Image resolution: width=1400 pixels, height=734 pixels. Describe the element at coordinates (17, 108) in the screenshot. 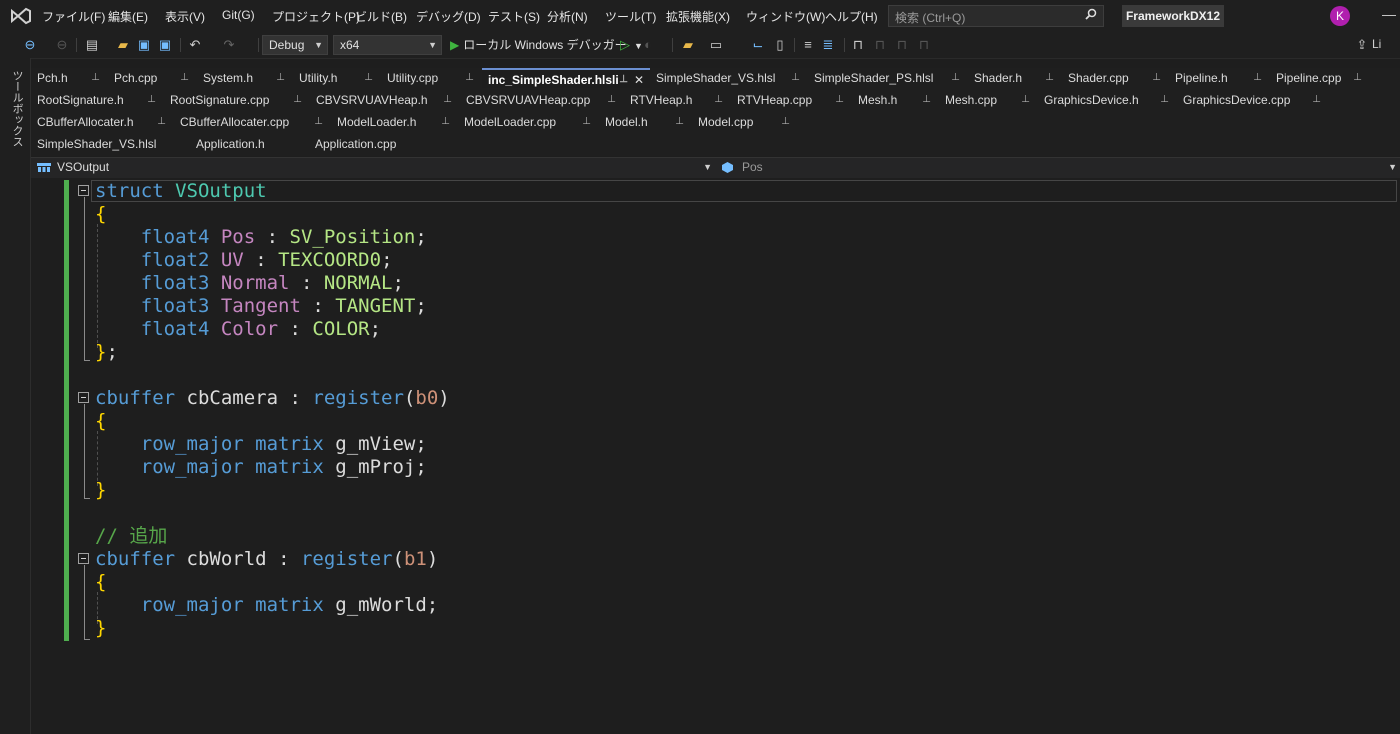

I see `toolbox-tab: ツールボックス` at that location.